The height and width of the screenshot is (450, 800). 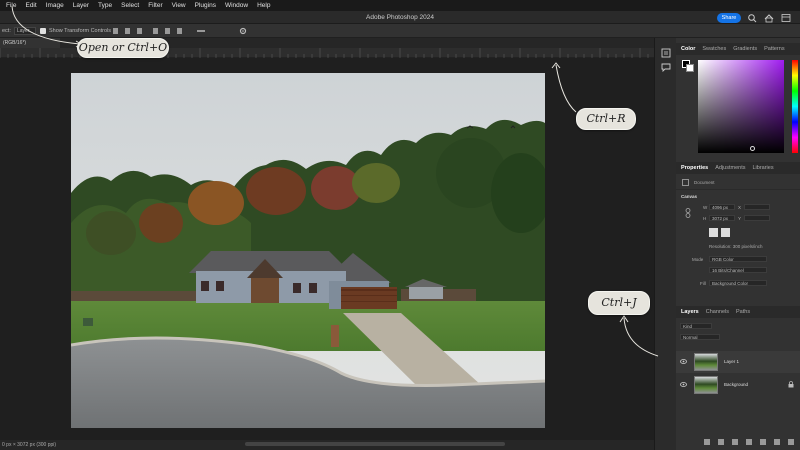 I want to click on annotation-duplicate: Ctrl+J, so click(x=619, y=303).